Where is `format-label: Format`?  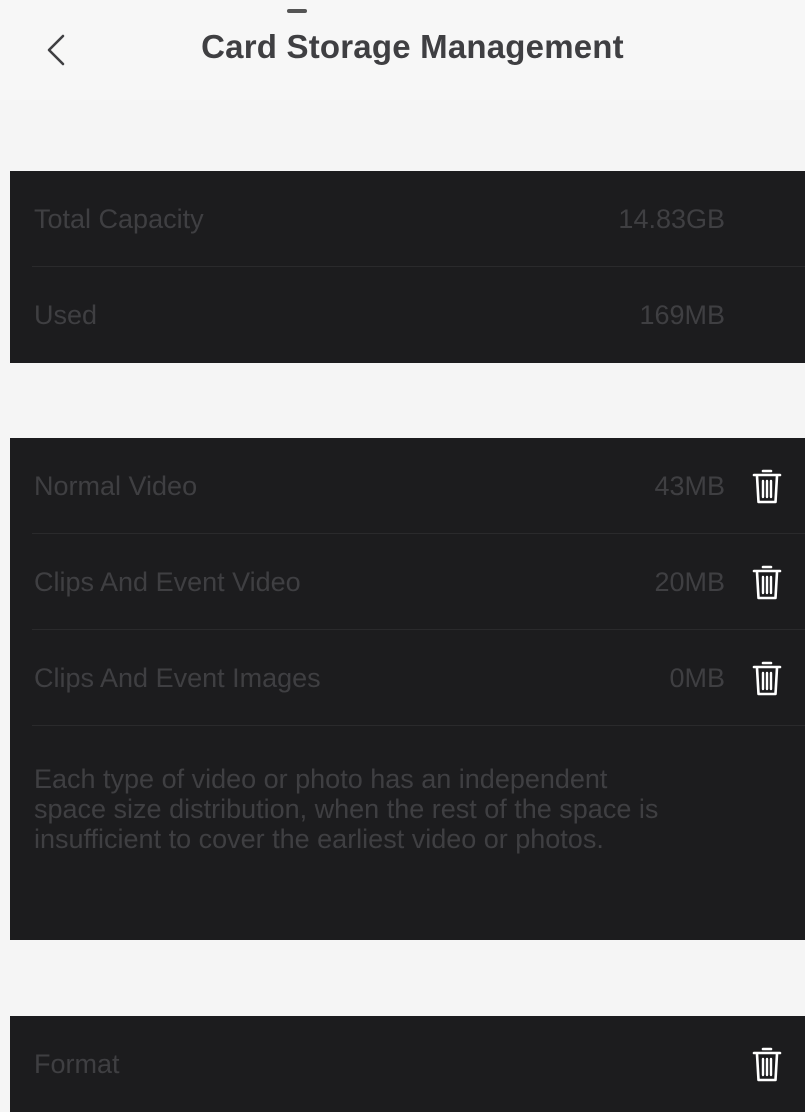
format-label: Format is located at coordinates (77, 1063).